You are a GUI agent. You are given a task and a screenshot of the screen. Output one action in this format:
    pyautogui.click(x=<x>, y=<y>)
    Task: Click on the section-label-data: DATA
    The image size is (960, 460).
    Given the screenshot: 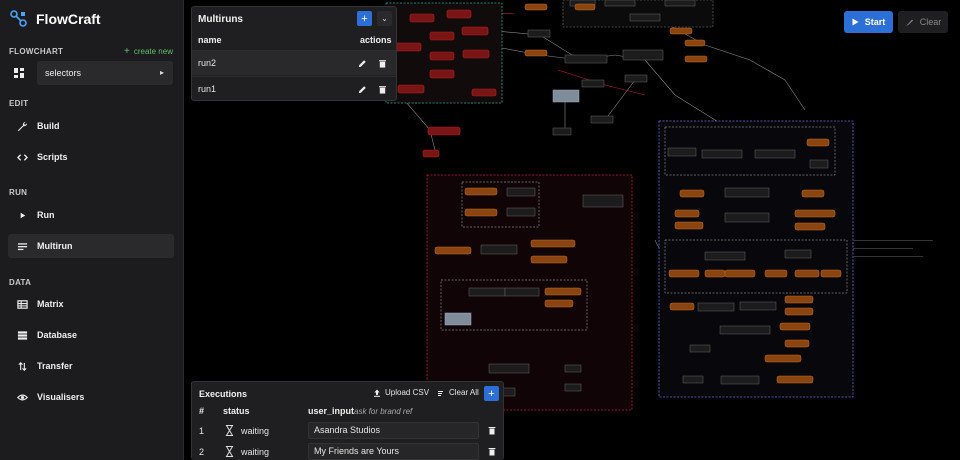 What is the action you would take?
    pyautogui.click(x=20, y=282)
    